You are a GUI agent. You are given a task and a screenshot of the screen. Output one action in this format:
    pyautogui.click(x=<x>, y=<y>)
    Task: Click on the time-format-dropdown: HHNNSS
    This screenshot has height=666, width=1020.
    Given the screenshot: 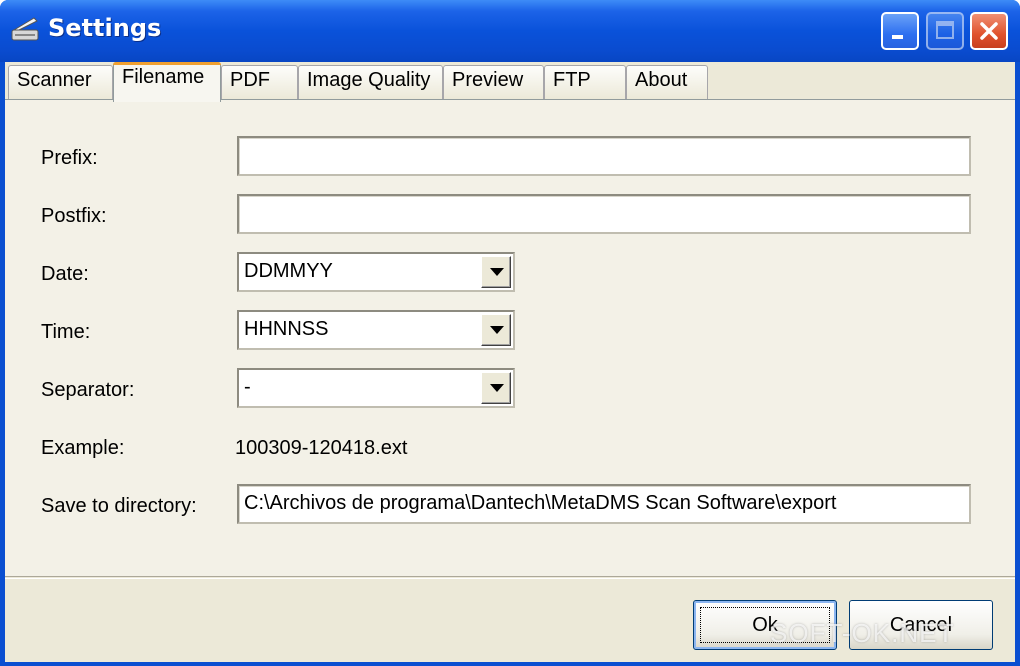 What is the action you would take?
    pyautogui.click(x=376, y=330)
    